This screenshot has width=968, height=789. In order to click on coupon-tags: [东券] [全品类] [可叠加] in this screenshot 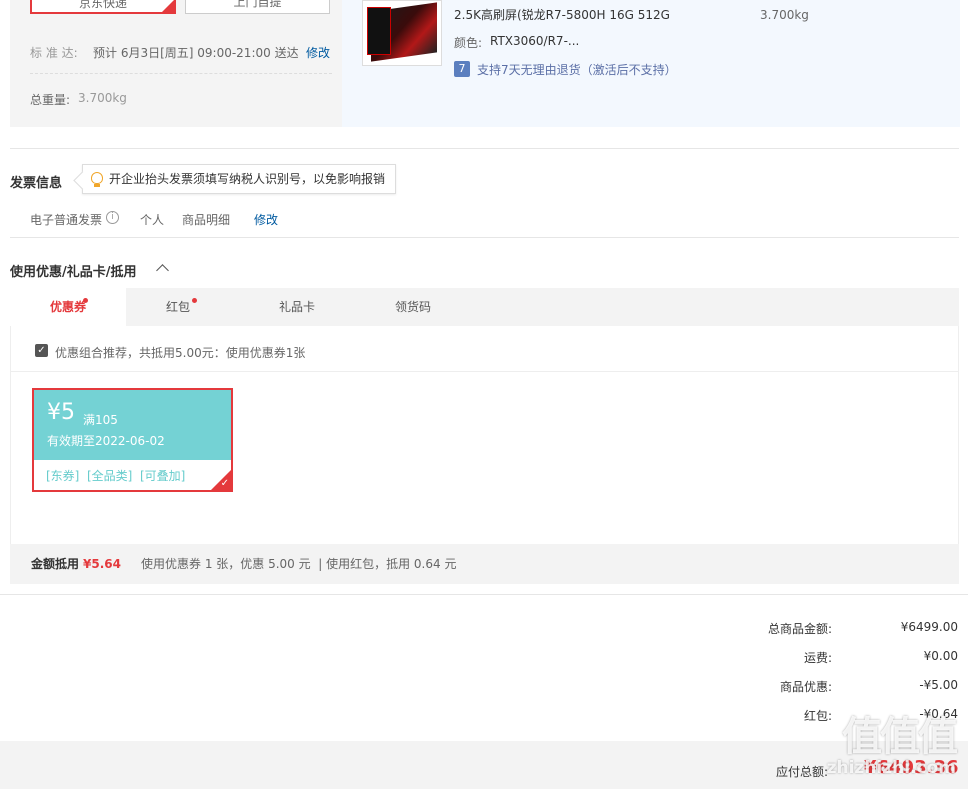, I will do `click(116, 476)`.